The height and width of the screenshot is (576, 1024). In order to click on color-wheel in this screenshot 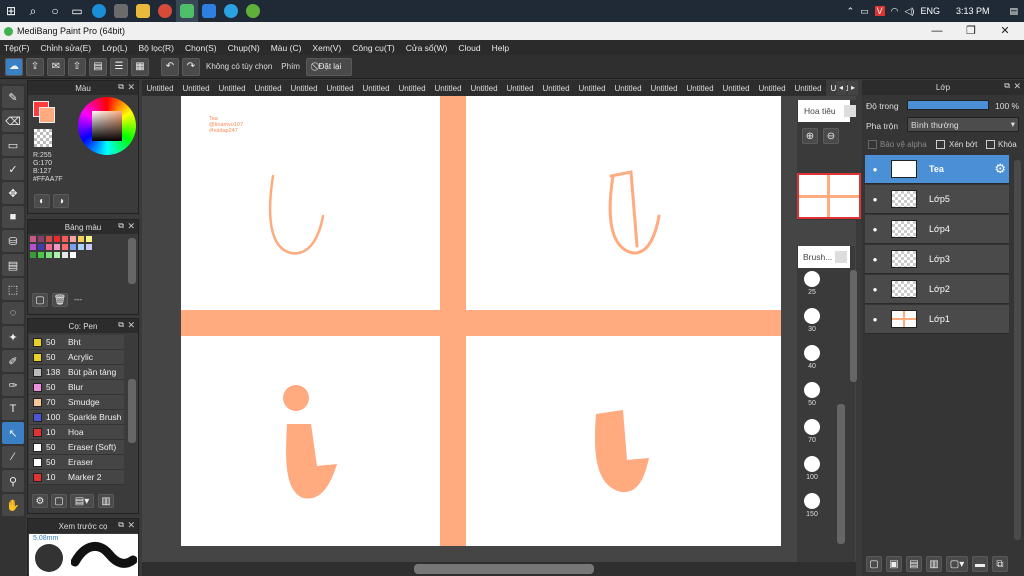, I will do `click(107, 126)`.